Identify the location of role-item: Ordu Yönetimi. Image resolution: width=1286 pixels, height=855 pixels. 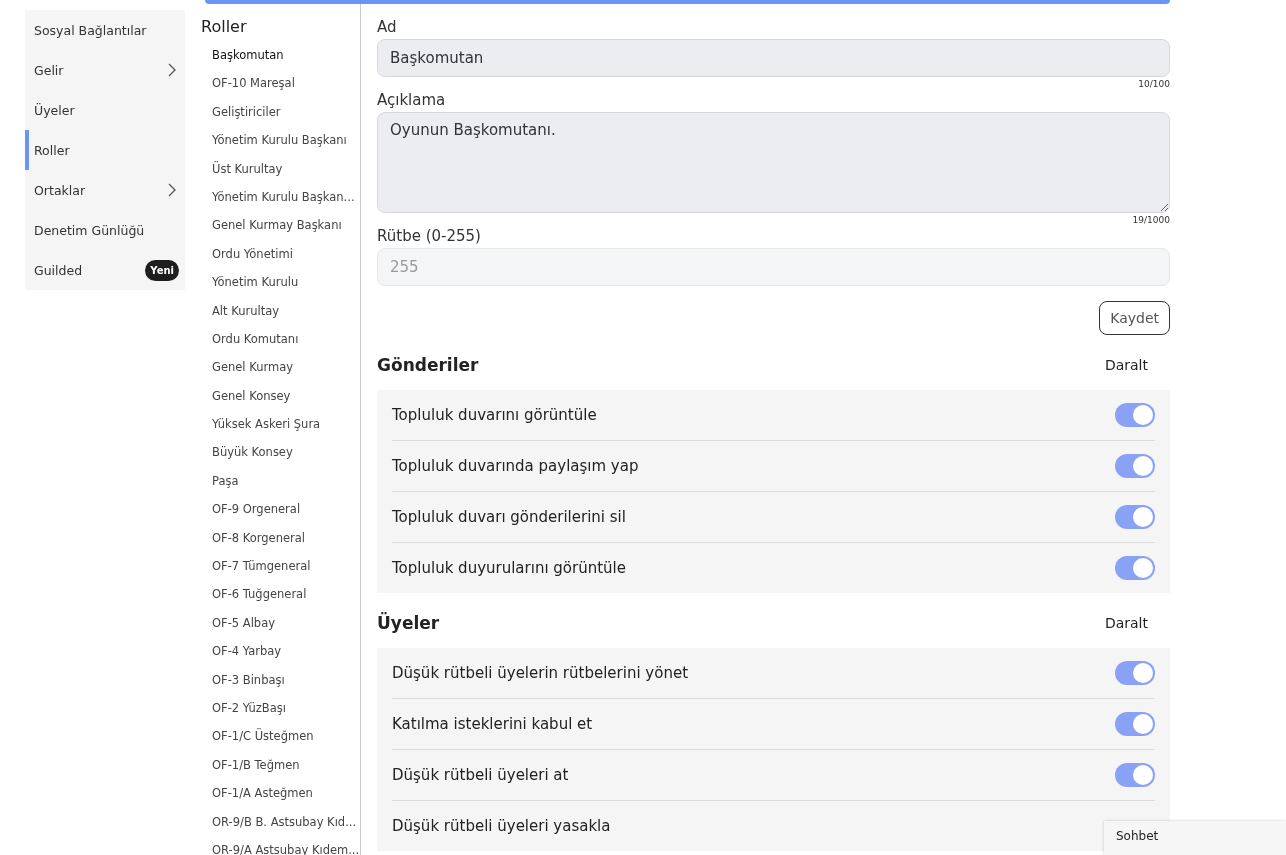
(280, 254).